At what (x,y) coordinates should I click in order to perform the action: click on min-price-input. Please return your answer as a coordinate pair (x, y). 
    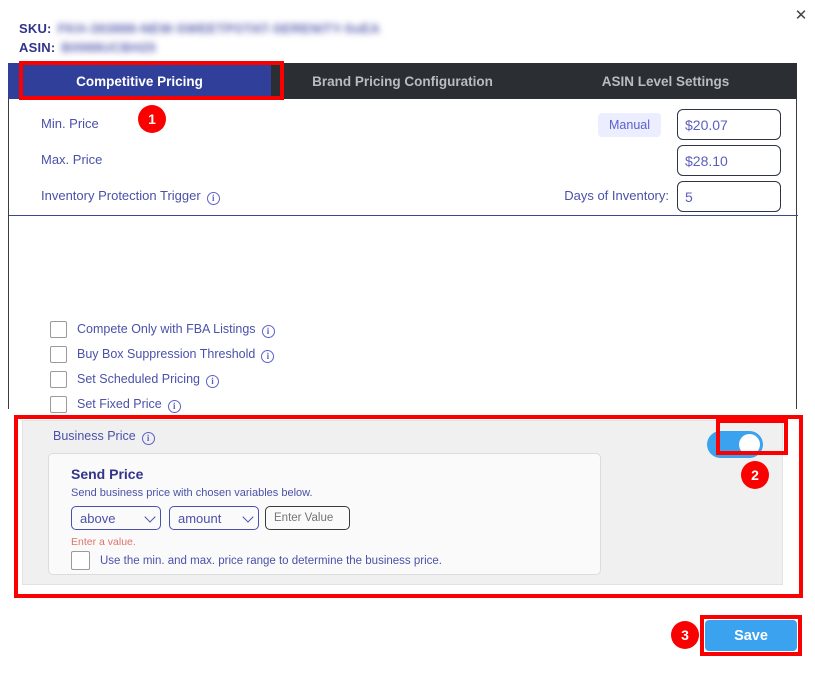
    Looking at the image, I should click on (729, 124).